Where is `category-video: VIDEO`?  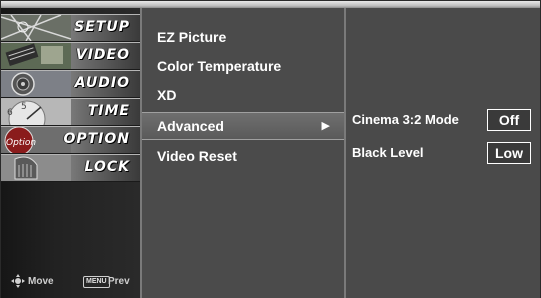 category-video: VIDEO is located at coordinates (70, 56).